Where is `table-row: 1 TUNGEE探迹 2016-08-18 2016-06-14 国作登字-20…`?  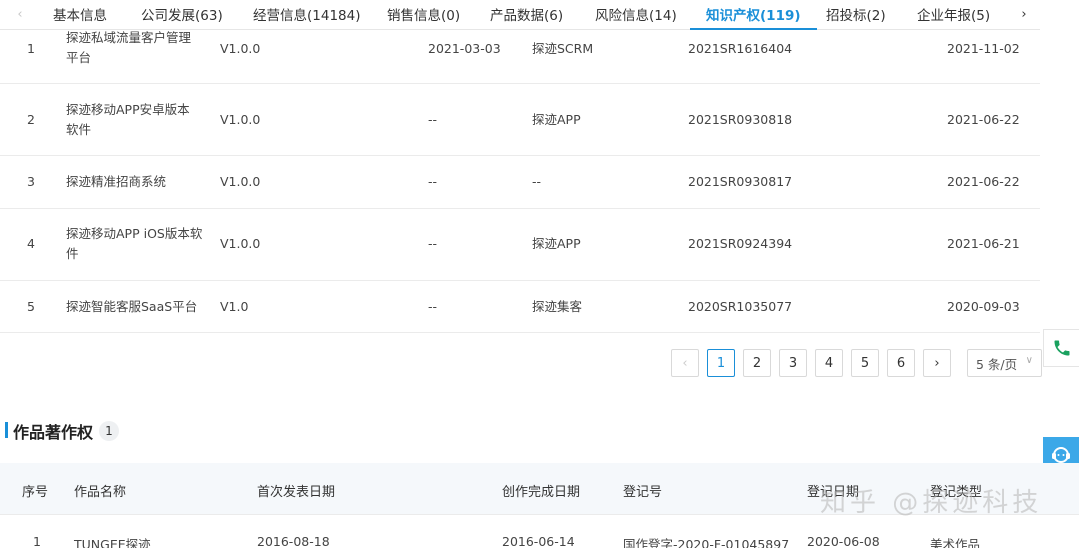
table-row: 1 TUNGEE探迹 2016-08-18 2016-06-14 国作登字-20… is located at coordinates (539, 531).